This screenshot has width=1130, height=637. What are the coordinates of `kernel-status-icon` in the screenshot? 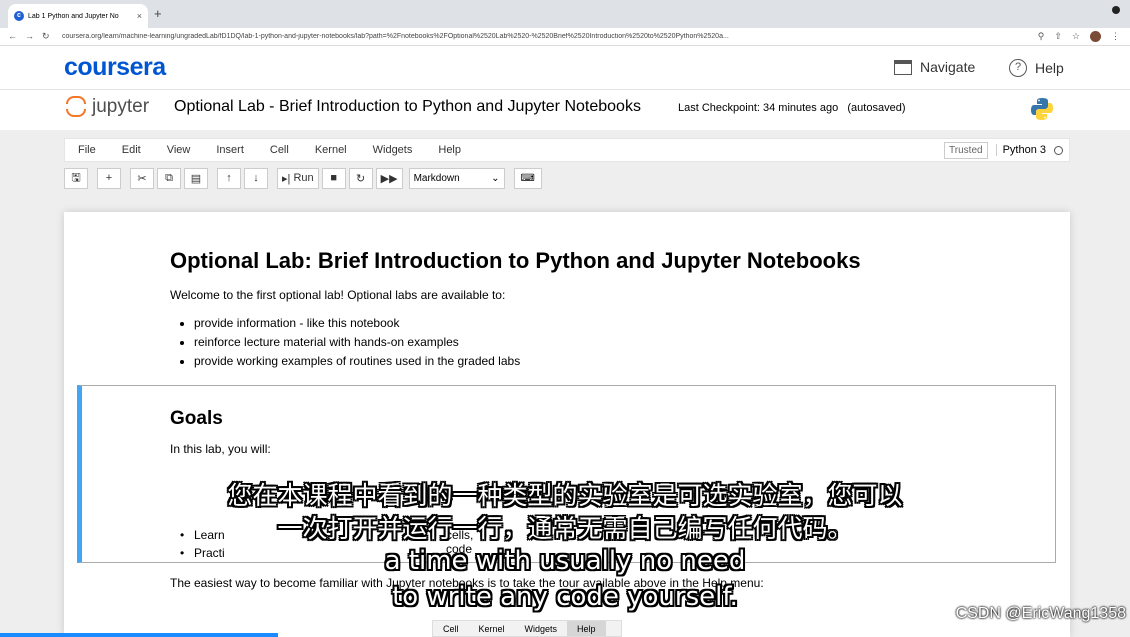 It's located at (1058, 150).